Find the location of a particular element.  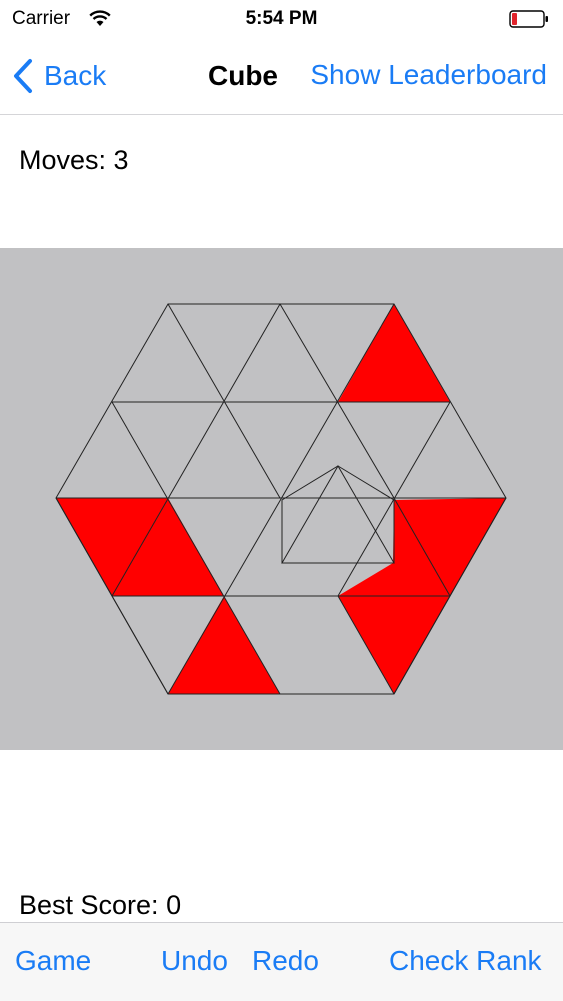

chevron-left-icon is located at coordinates (23, 76).